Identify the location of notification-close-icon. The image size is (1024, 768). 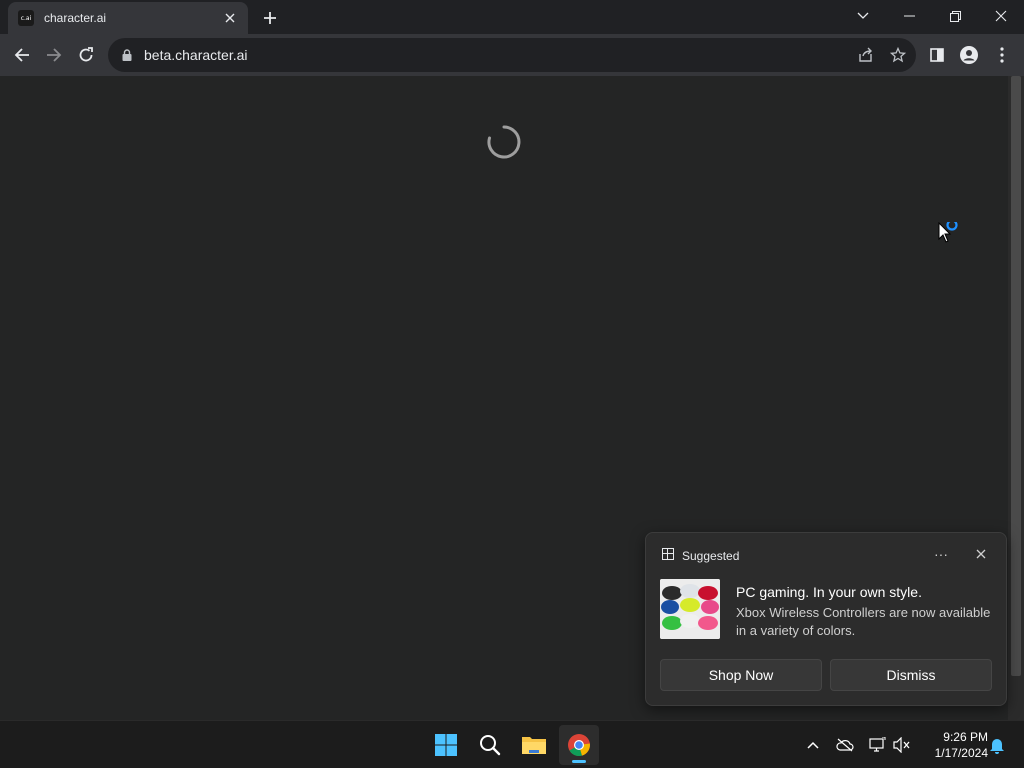
(981, 554).